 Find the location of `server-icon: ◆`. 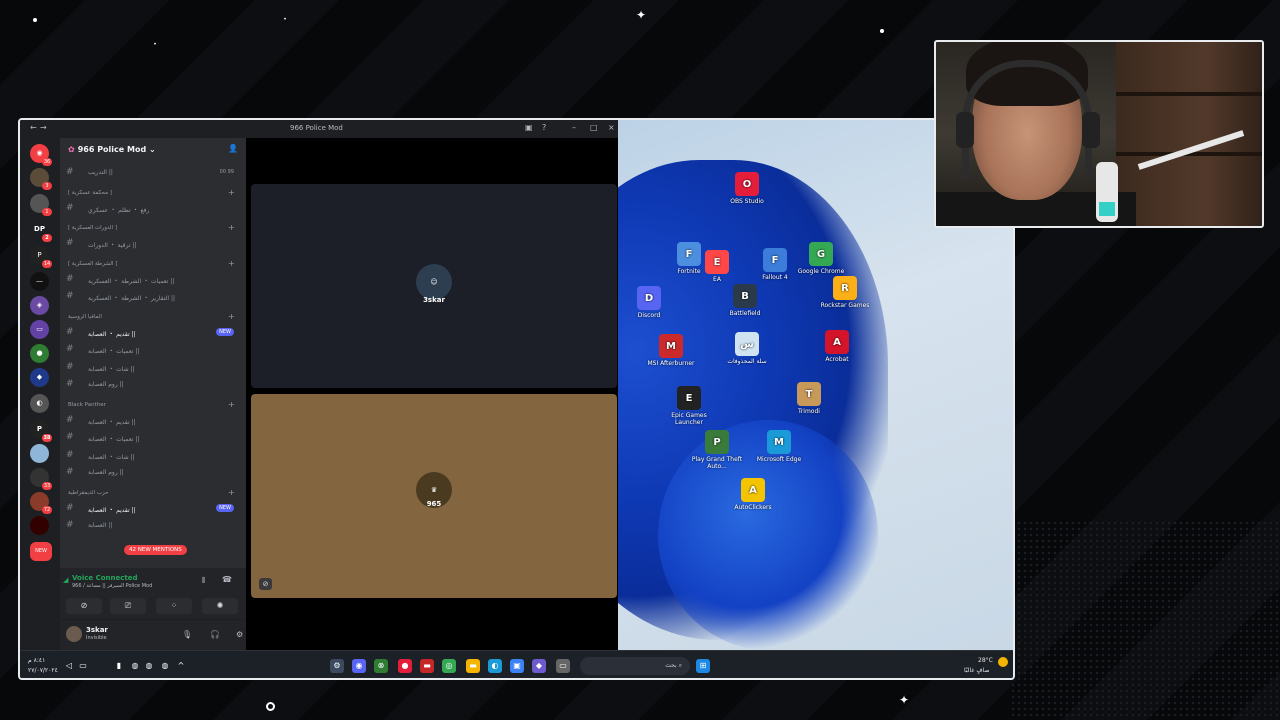

server-icon: ◆ is located at coordinates (39, 377).